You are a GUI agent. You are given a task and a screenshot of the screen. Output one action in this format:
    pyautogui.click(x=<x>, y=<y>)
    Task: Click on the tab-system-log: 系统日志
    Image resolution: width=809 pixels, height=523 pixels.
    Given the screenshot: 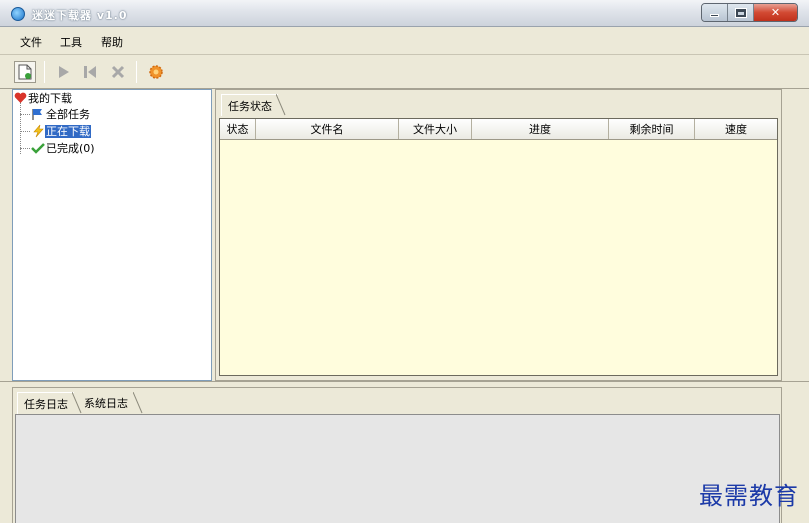 What is the action you would take?
    pyautogui.click(x=106, y=403)
    